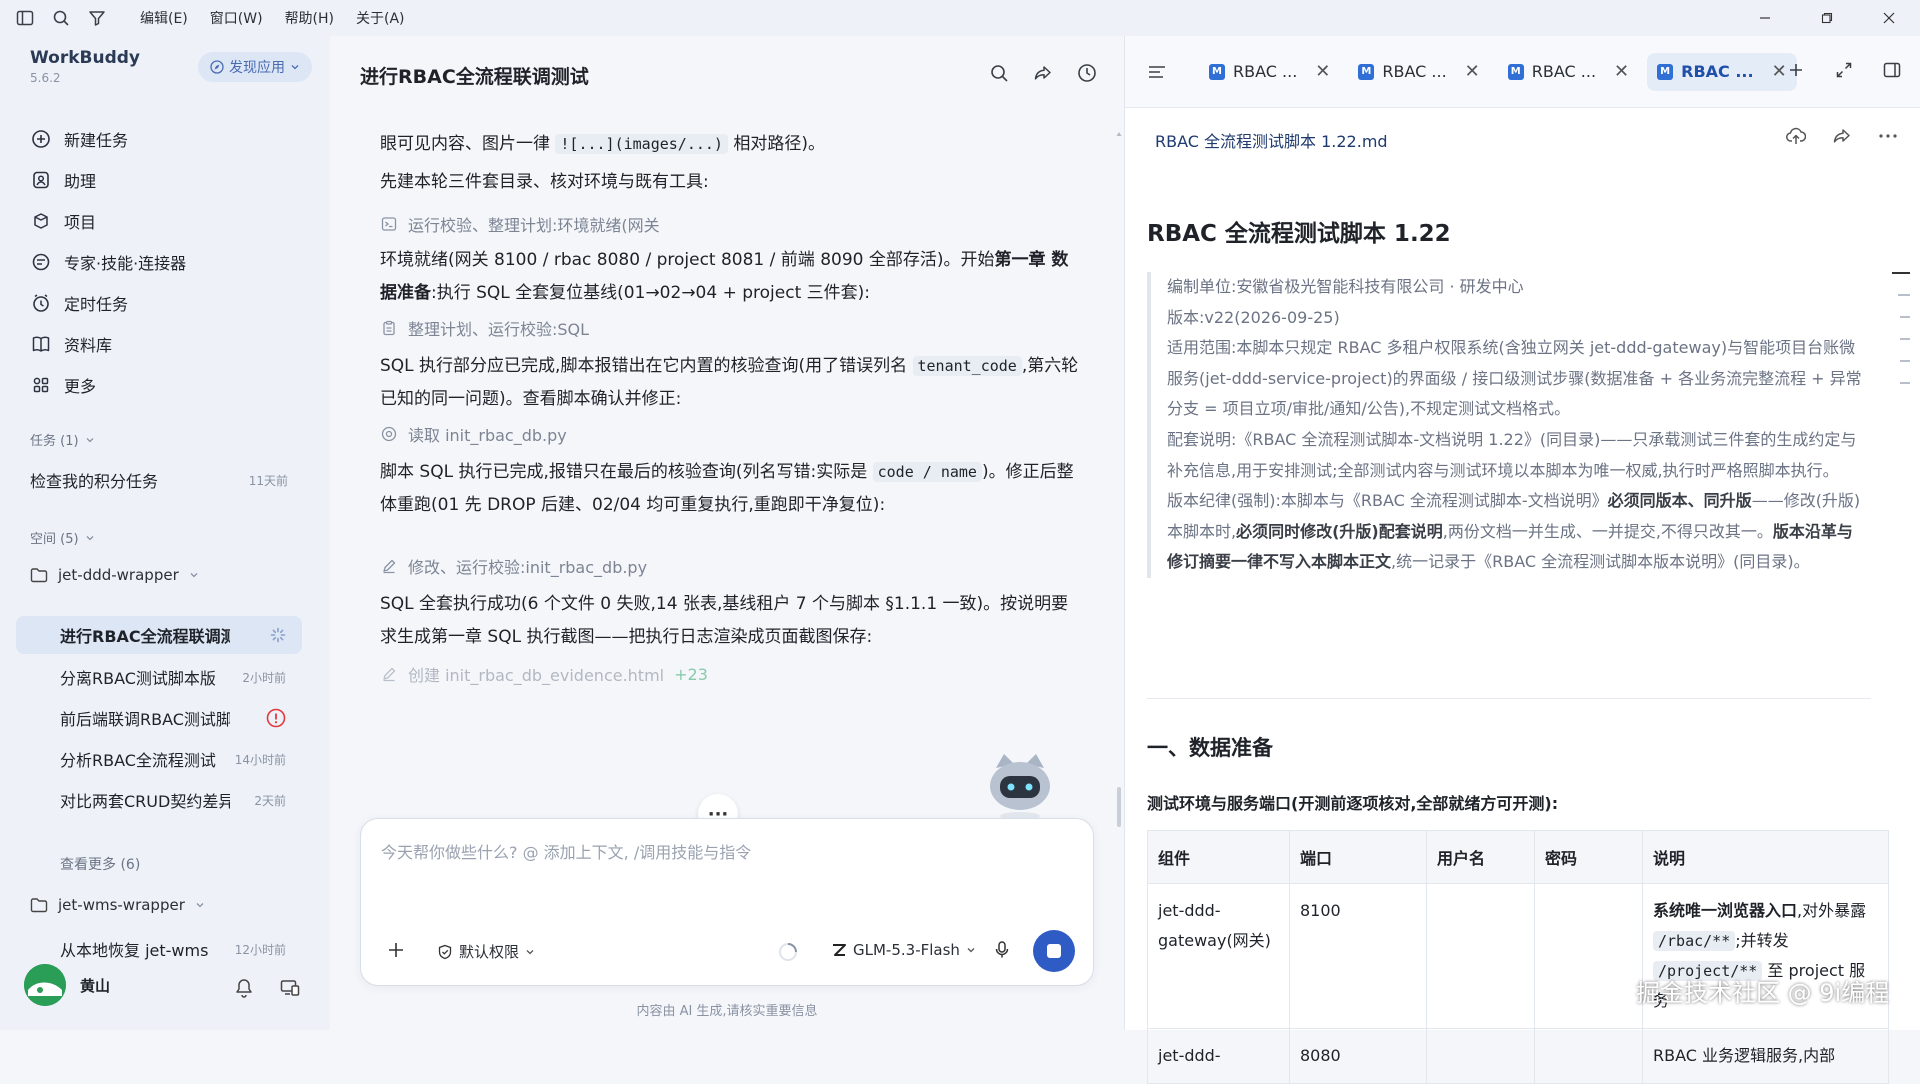  I want to click on add-attachment-icon, so click(396, 950).